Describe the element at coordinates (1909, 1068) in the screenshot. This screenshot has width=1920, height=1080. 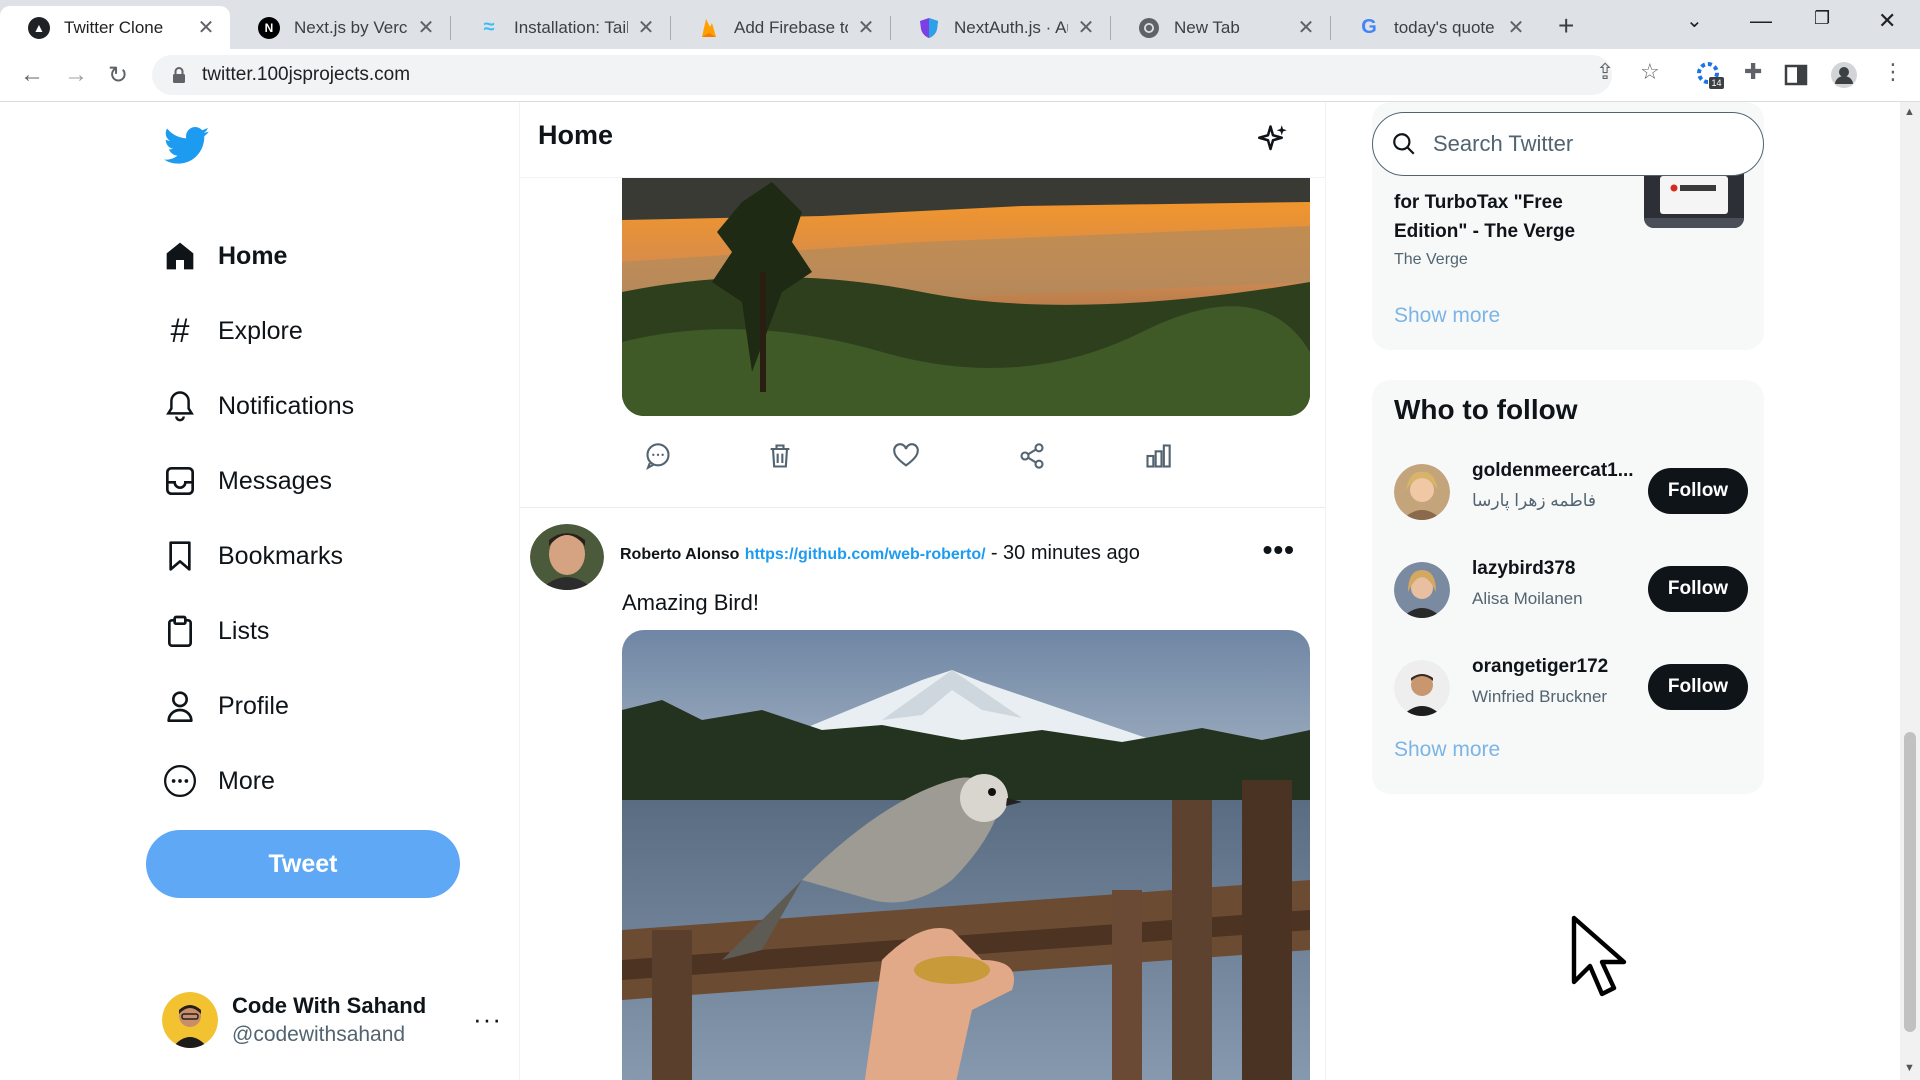
I see `scroll-down-arrow-icon: ▼` at that location.